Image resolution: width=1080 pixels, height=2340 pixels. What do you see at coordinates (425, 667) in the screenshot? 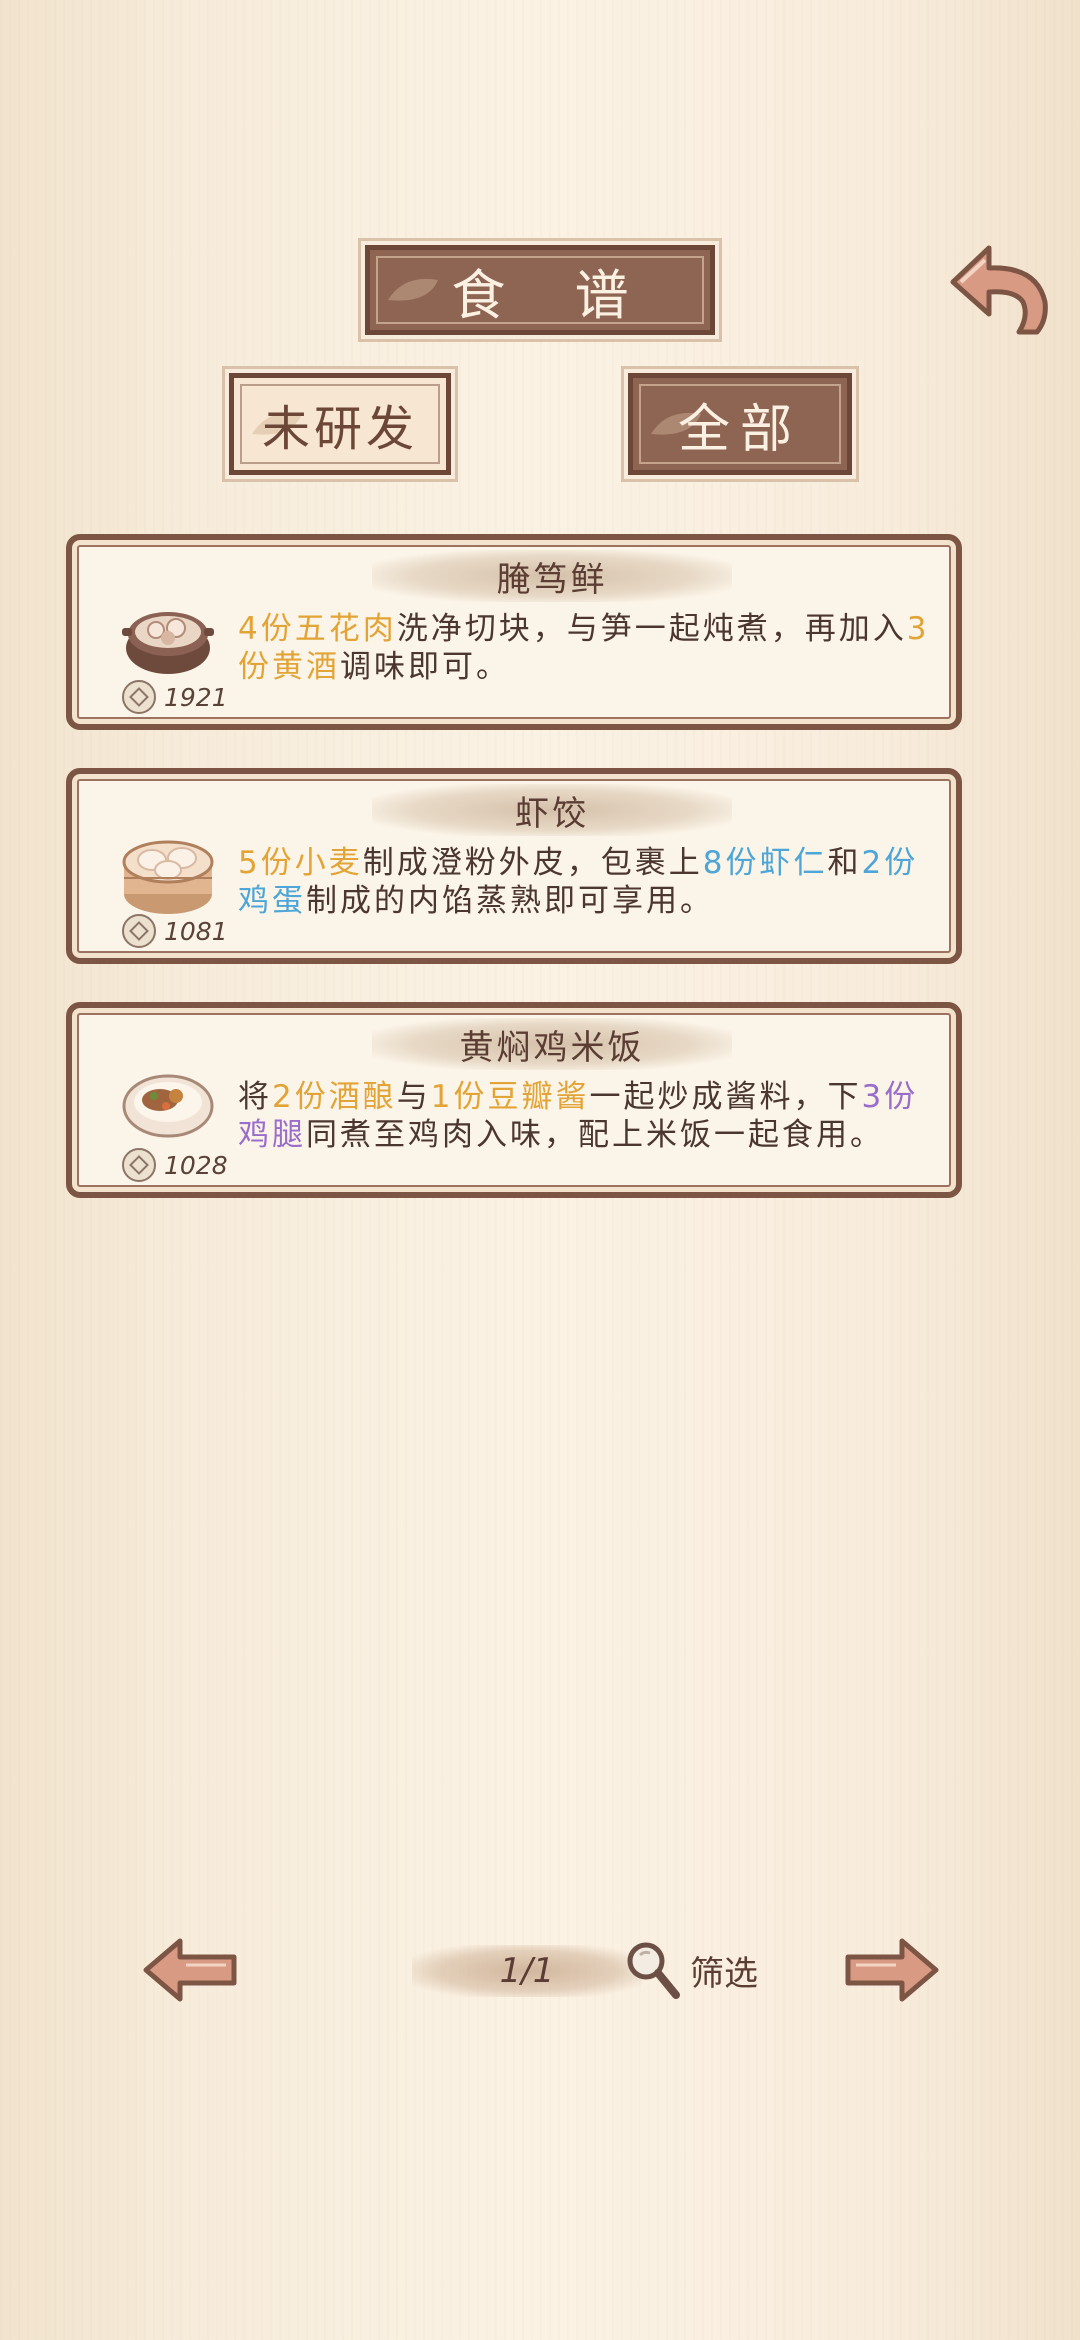
I see `description-text: 调味即可。` at bounding box center [425, 667].